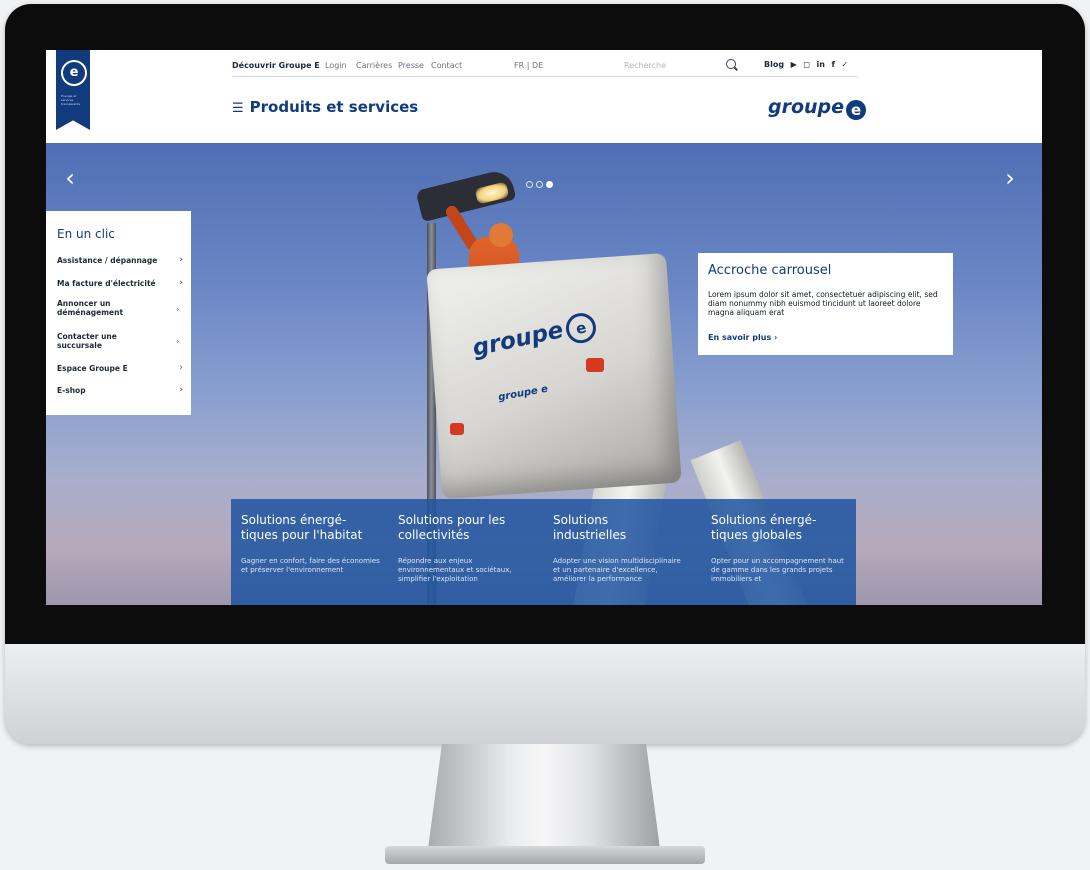  What do you see at coordinates (106, 283) in the screenshot?
I see `quick-link-label: Ma facture d'électricité` at bounding box center [106, 283].